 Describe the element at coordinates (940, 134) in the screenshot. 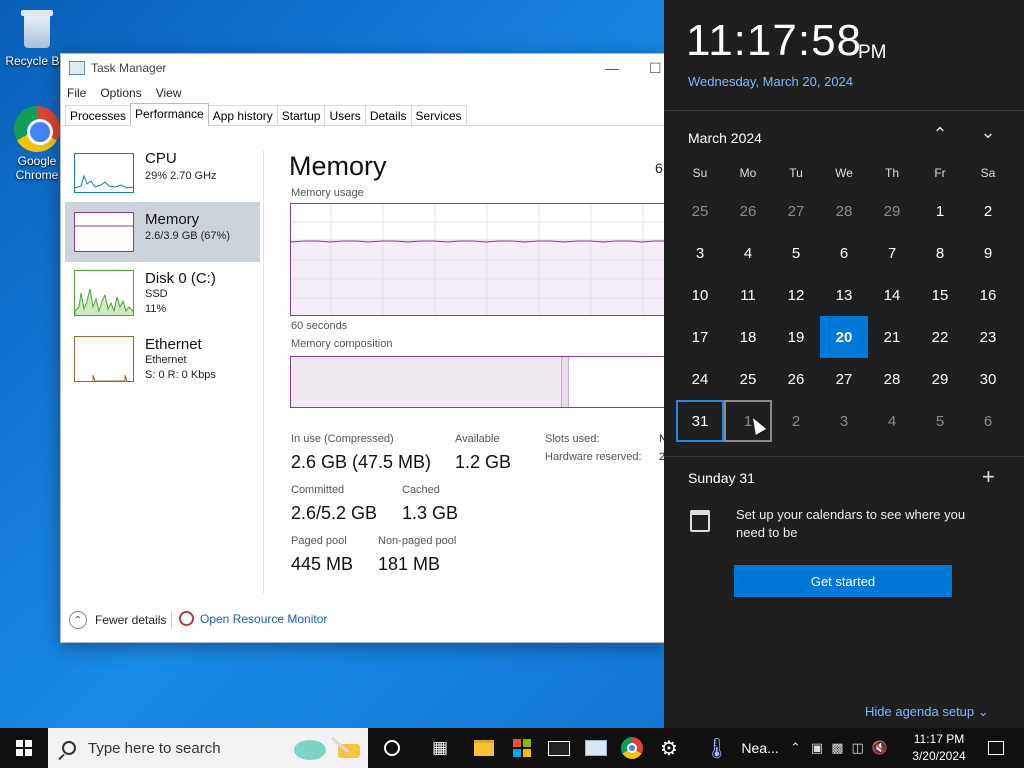

I see `previous-month-button: ⌃` at that location.